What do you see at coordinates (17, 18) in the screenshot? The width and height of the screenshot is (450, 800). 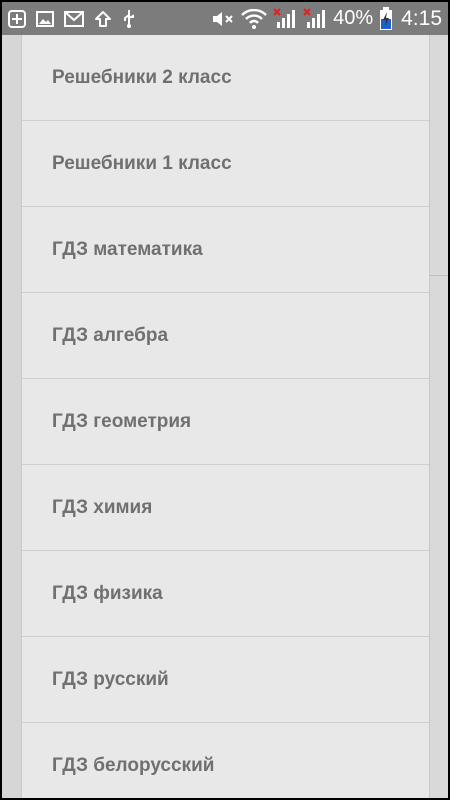 I see `plus-box-icon` at bounding box center [17, 18].